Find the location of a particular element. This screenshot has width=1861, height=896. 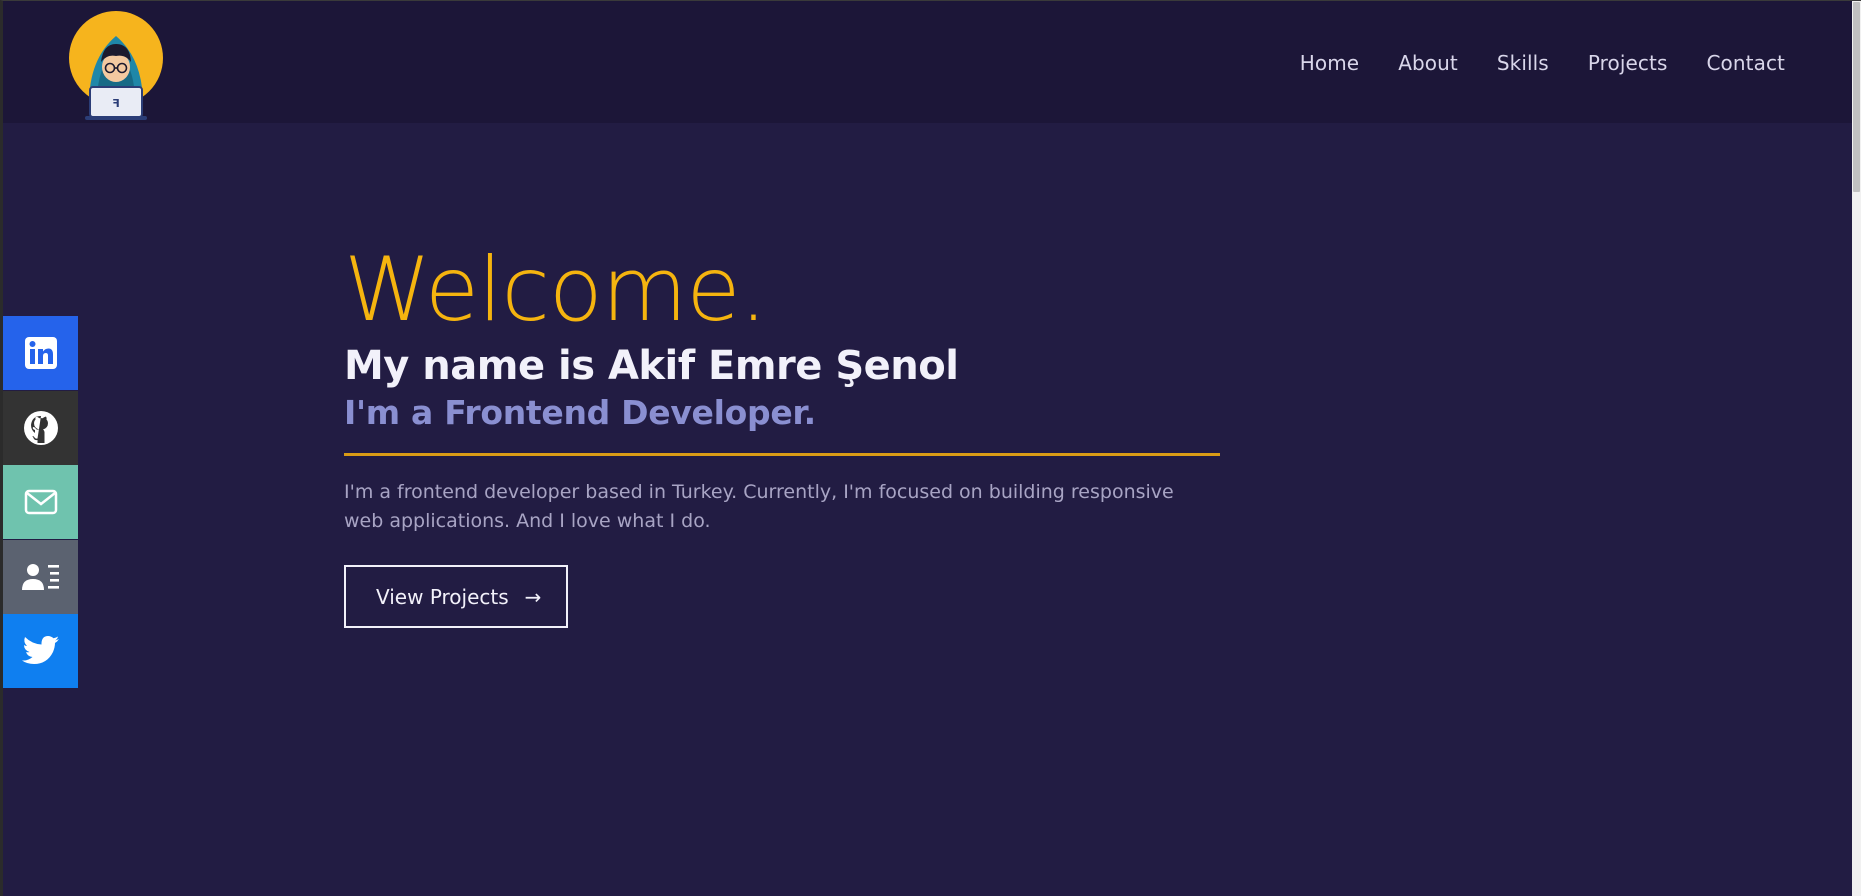

nav-menu: Home About Skills Projects Contact is located at coordinates (1523, 63).